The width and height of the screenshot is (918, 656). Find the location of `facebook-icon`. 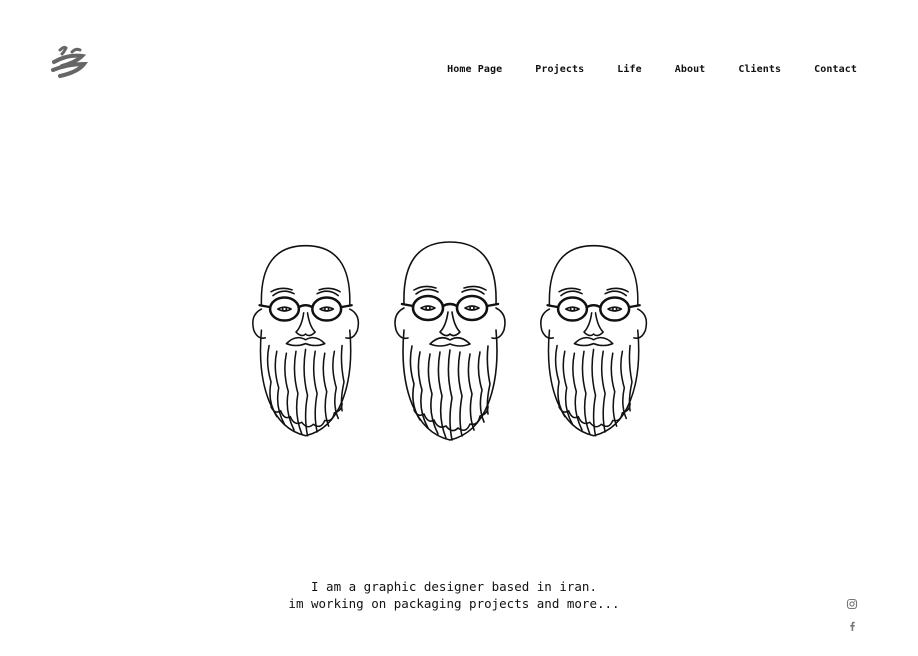

facebook-icon is located at coordinates (852, 625).